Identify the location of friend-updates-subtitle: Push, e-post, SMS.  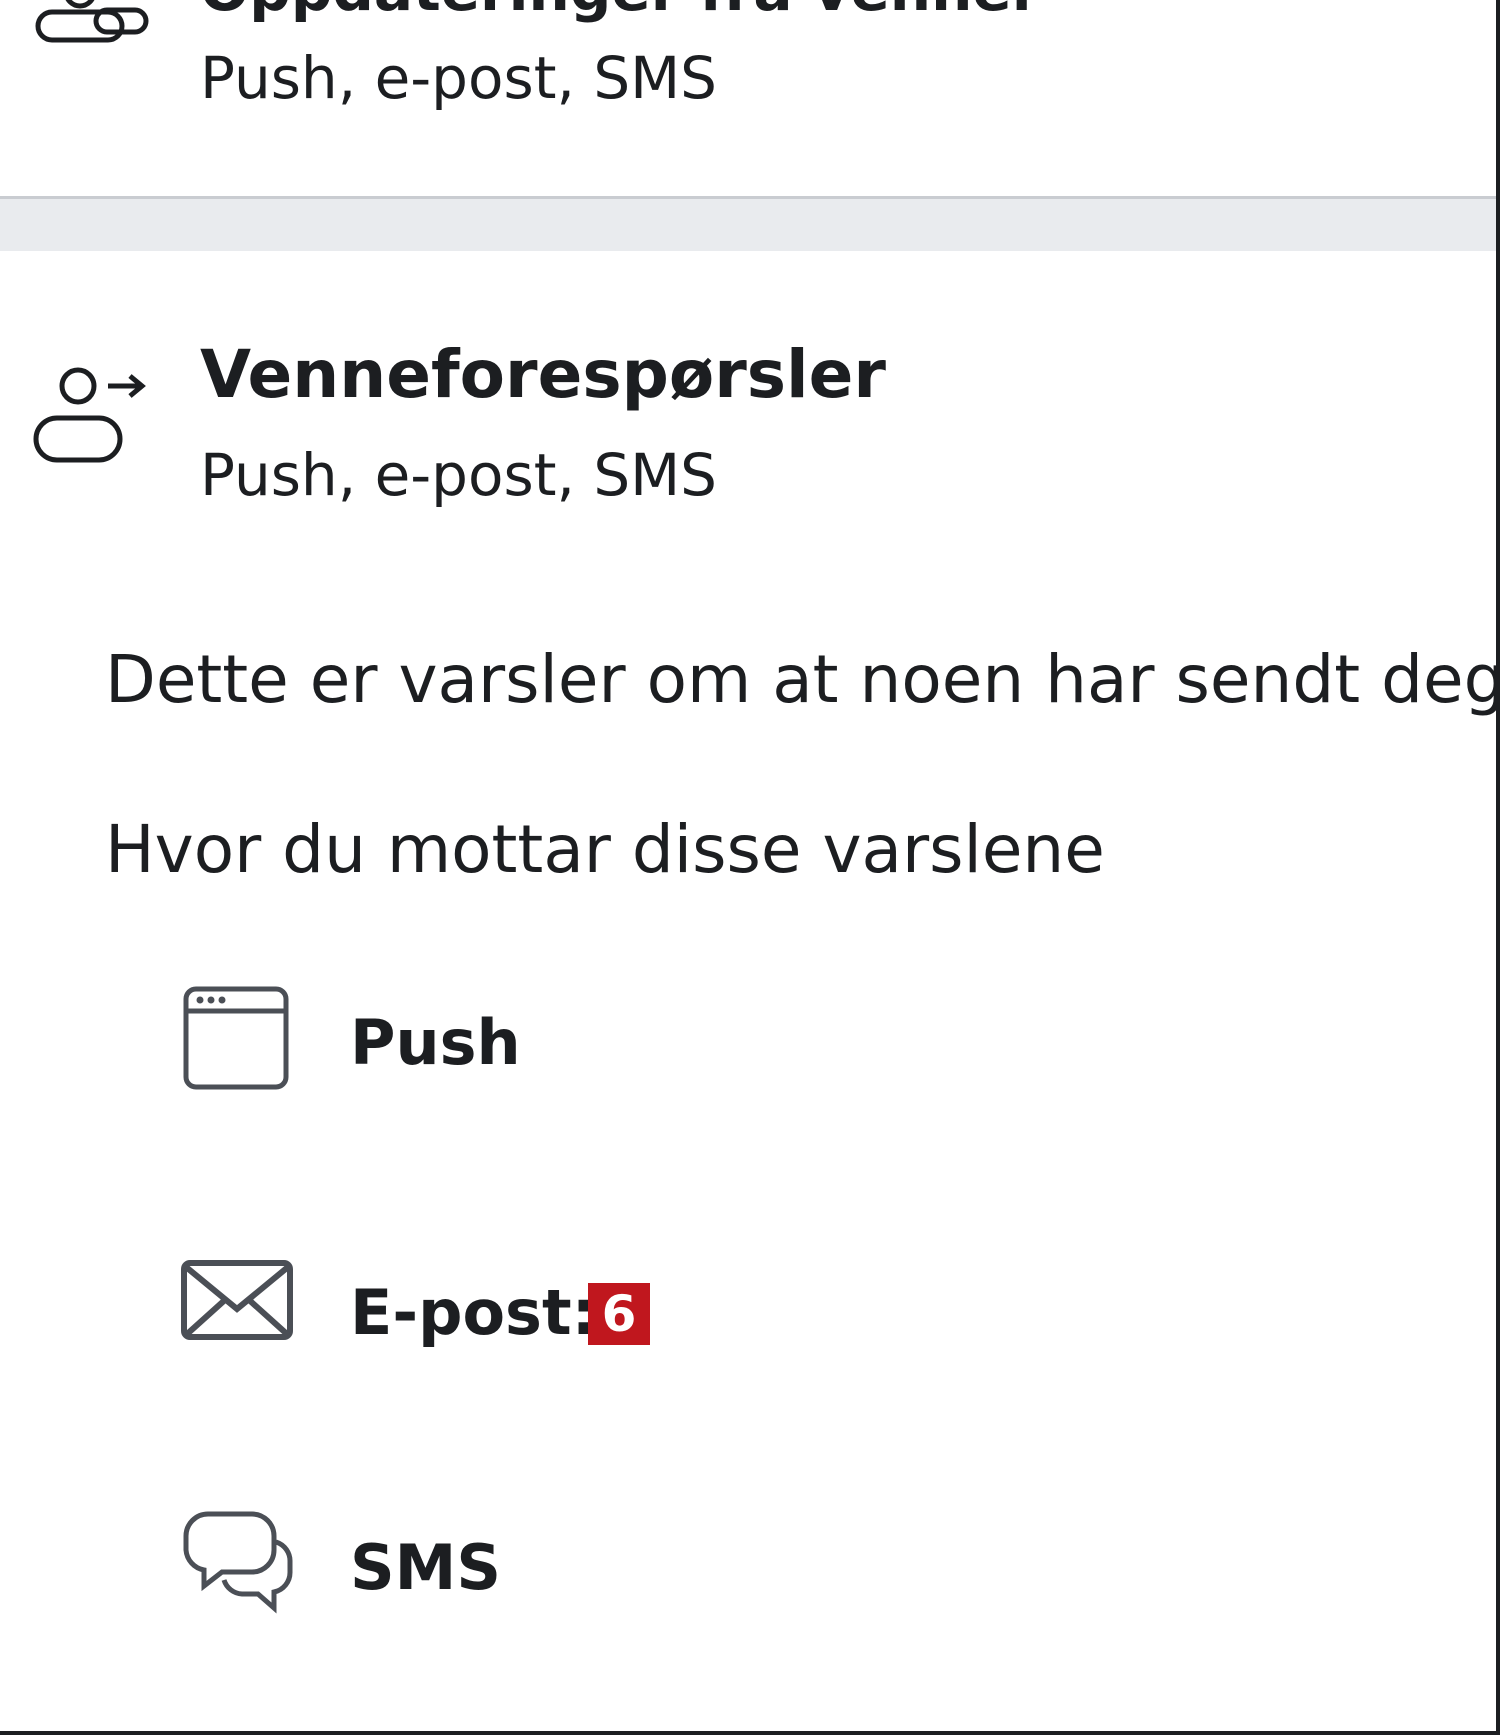
(458, 78).